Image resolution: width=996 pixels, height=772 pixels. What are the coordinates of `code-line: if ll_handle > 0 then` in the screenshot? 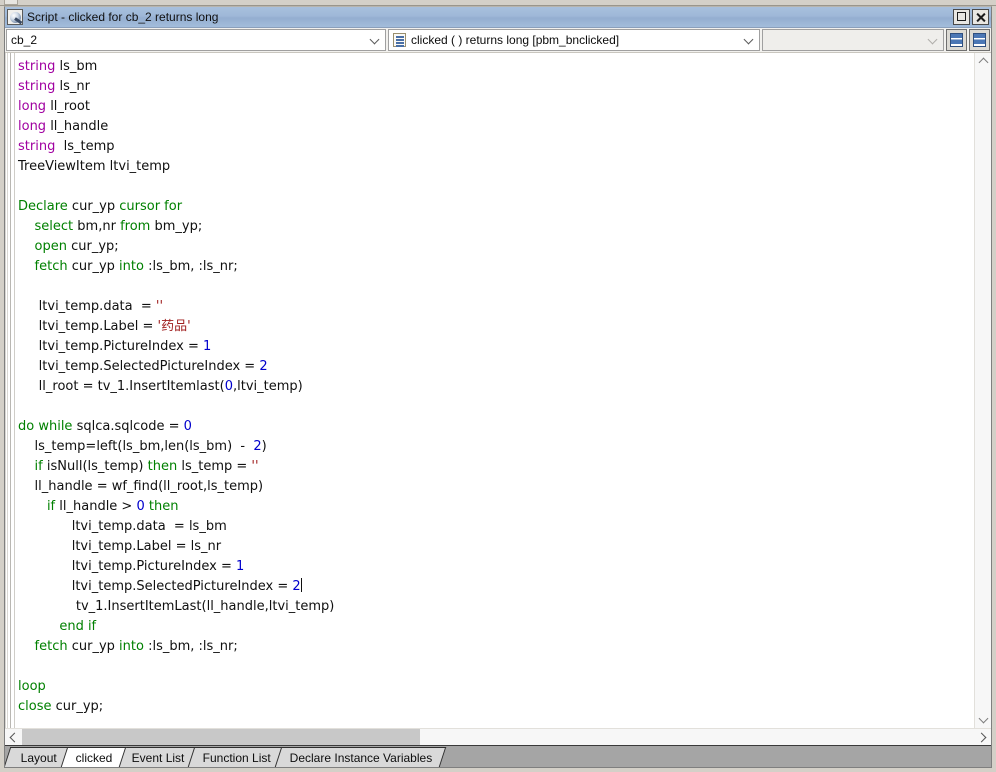 It's located at (112, 506).